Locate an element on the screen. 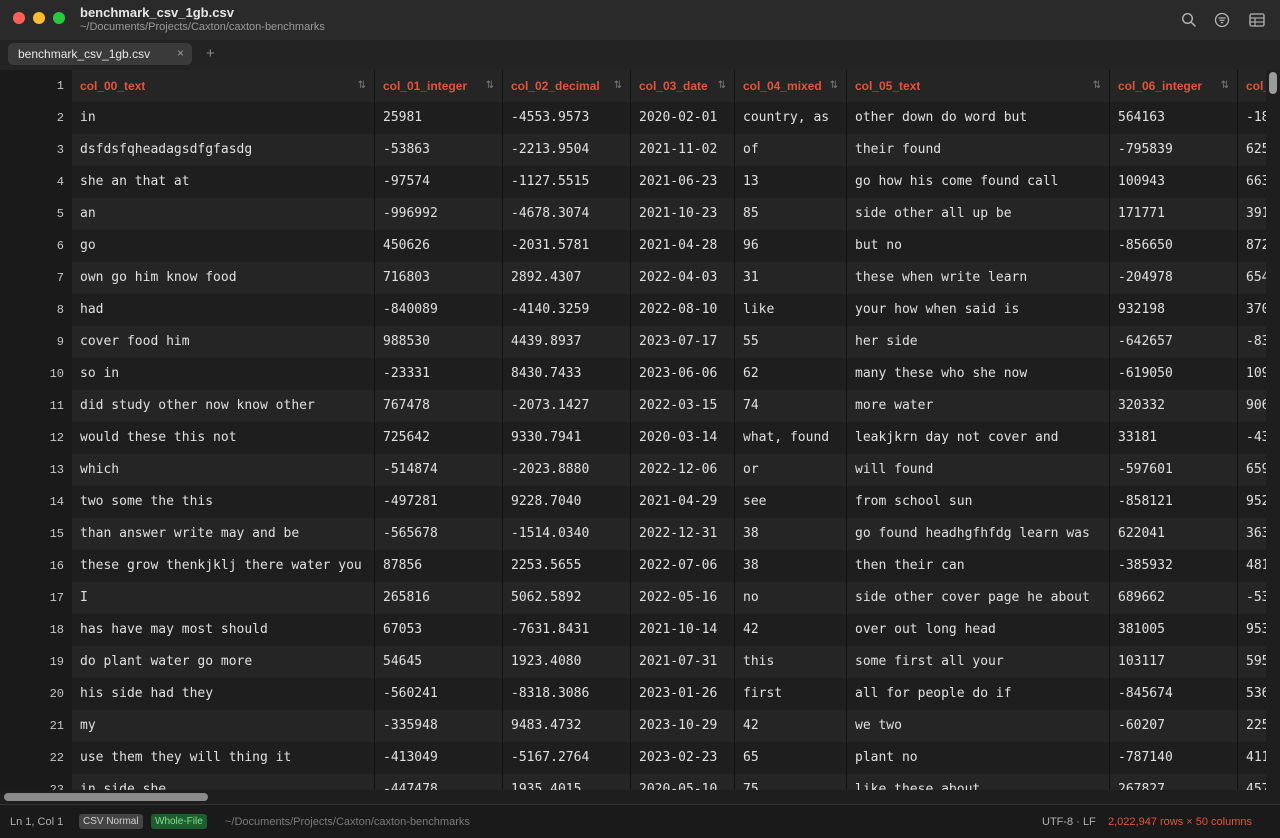 The height and width of the screenshot is (838, 1280). table-cell: 31 is located at coordinates (791, 278).